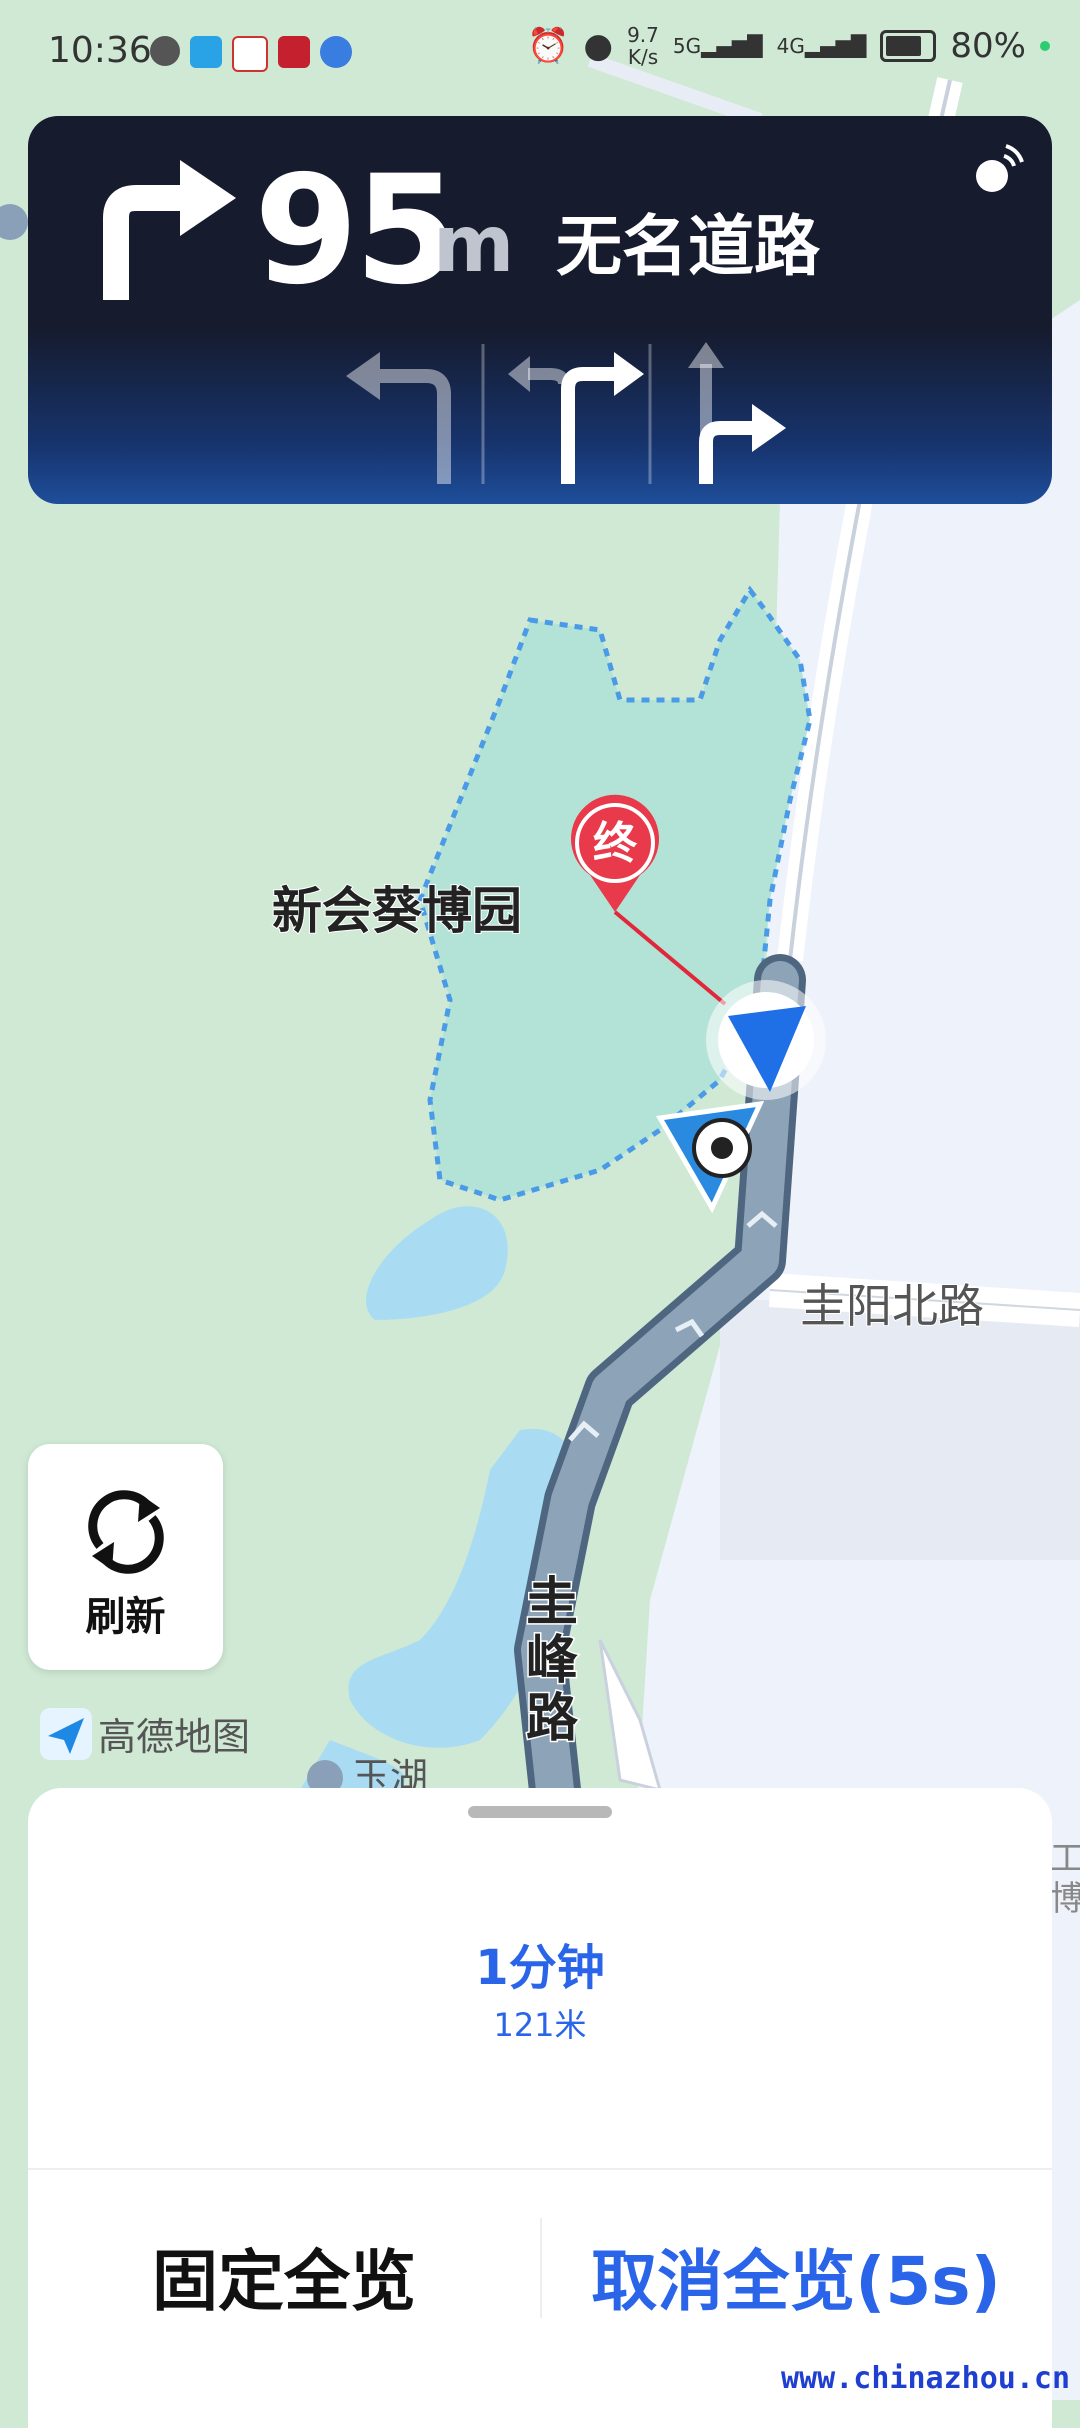  What do you see at coordinates (1045, 46) in the screenshot?
I see `privacy-dot` at bounding box center [1045, 46].